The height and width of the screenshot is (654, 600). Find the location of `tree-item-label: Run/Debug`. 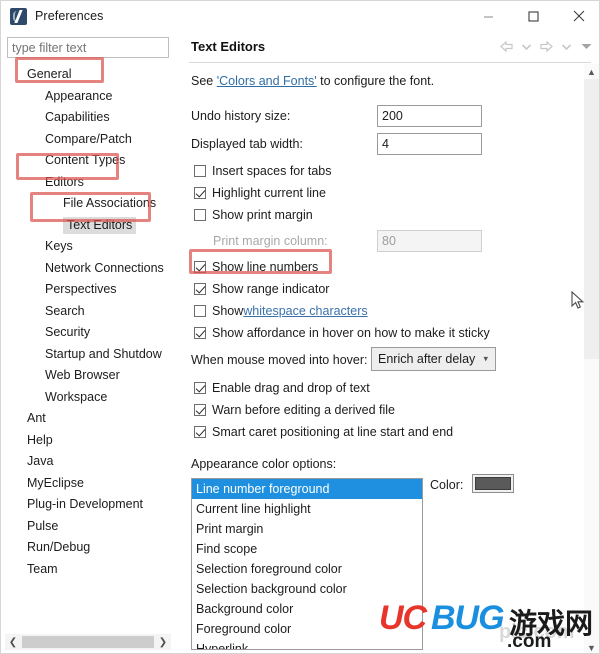

tree-item-label: Run/Debug is located at coordinates (59, 547).